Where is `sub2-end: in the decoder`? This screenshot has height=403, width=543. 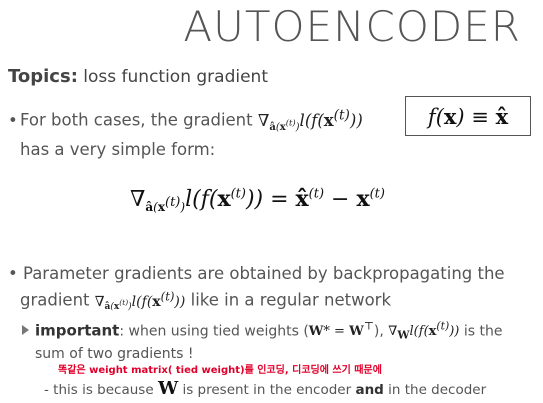
sub2-end: in the decoder is located at coordinates (437, 390).